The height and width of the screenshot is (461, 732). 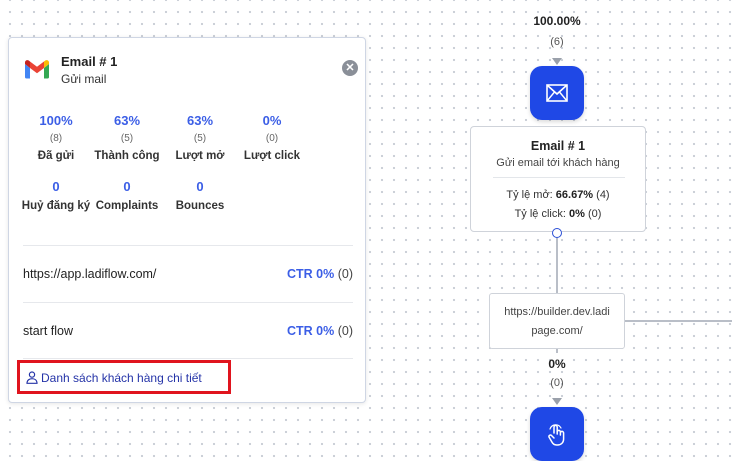 I want to click on email-node-icon-button, so click(x=557, y=93).